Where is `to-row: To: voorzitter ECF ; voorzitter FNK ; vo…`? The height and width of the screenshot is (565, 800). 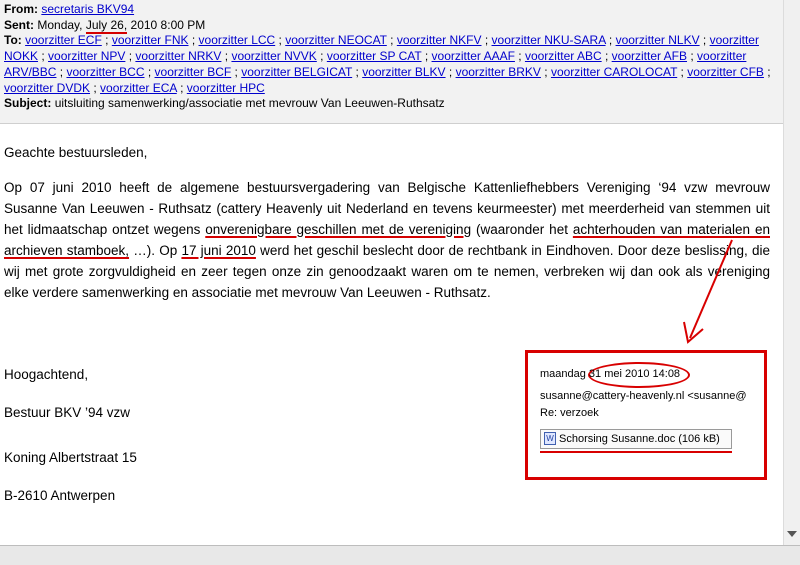 to-row: To: voorzitter ECF ; voorzitter FNK ; vo… is located at coordinates (390, 64).